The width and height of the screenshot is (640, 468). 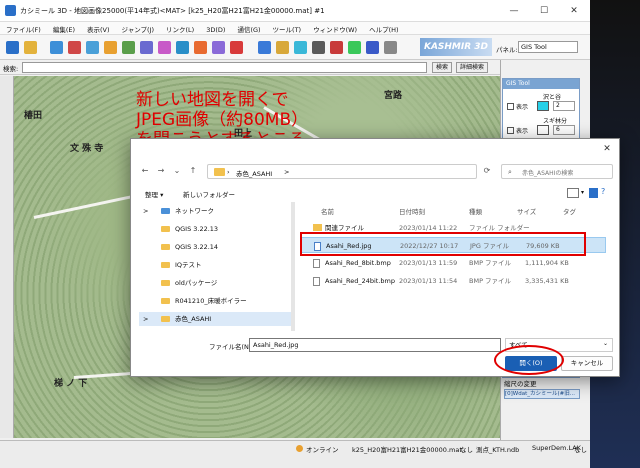 I want to click on tree-item: R041210_床暖ボイラー, so click(x=215, y=301).